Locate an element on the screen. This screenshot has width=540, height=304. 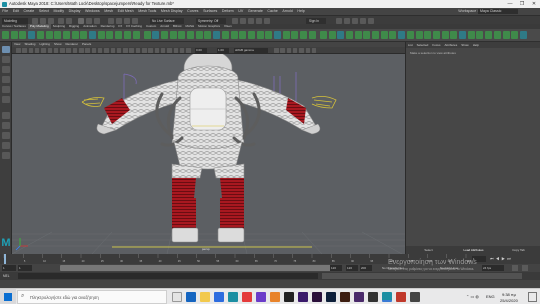
channel-box-toggle-icon is located at coordinates (371, 20).